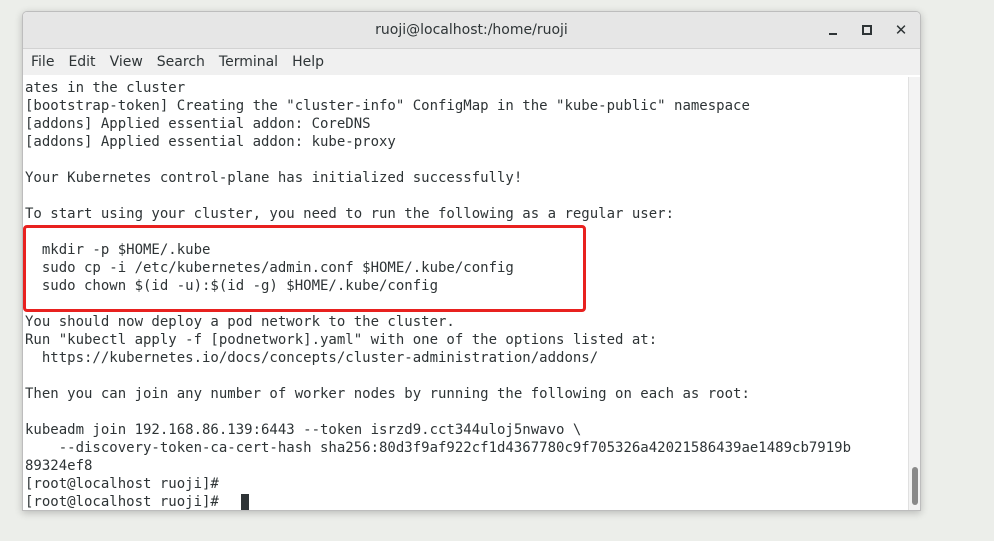 The width and height of the screenshot is (994, 541). What do you see at coordinates (42, 62) in the screenshot?
I see `menu-file: File` at bounding box center [42, 62].